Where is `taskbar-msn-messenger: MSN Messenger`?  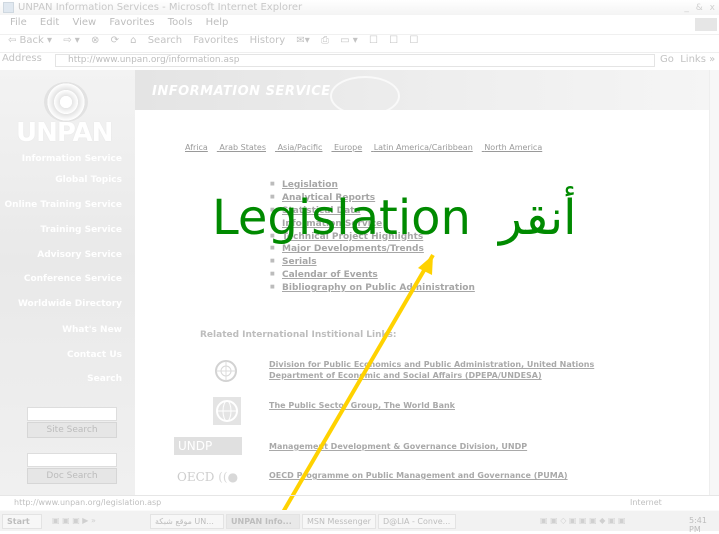
taskbar-msn-messenger: MSN Messenger is located at coordinates (339, 521).